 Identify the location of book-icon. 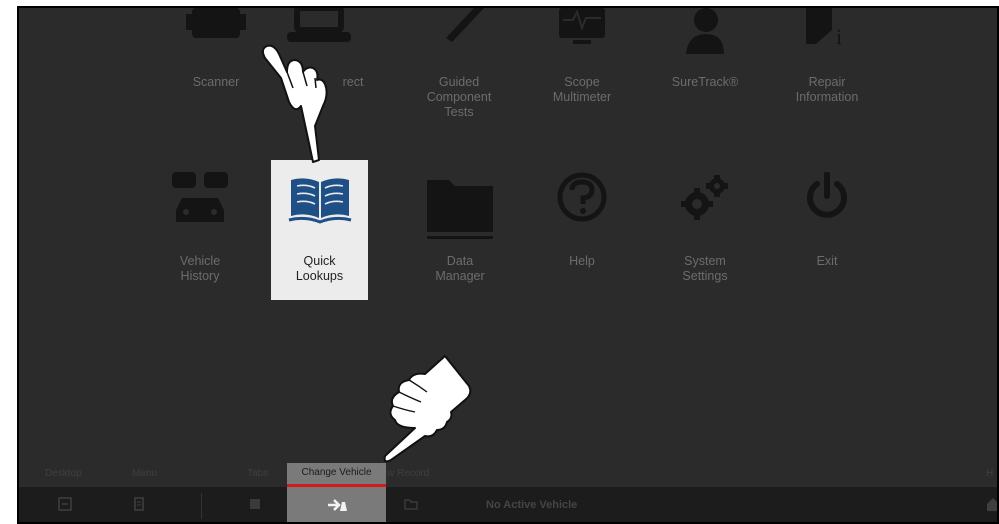
(319, 201).